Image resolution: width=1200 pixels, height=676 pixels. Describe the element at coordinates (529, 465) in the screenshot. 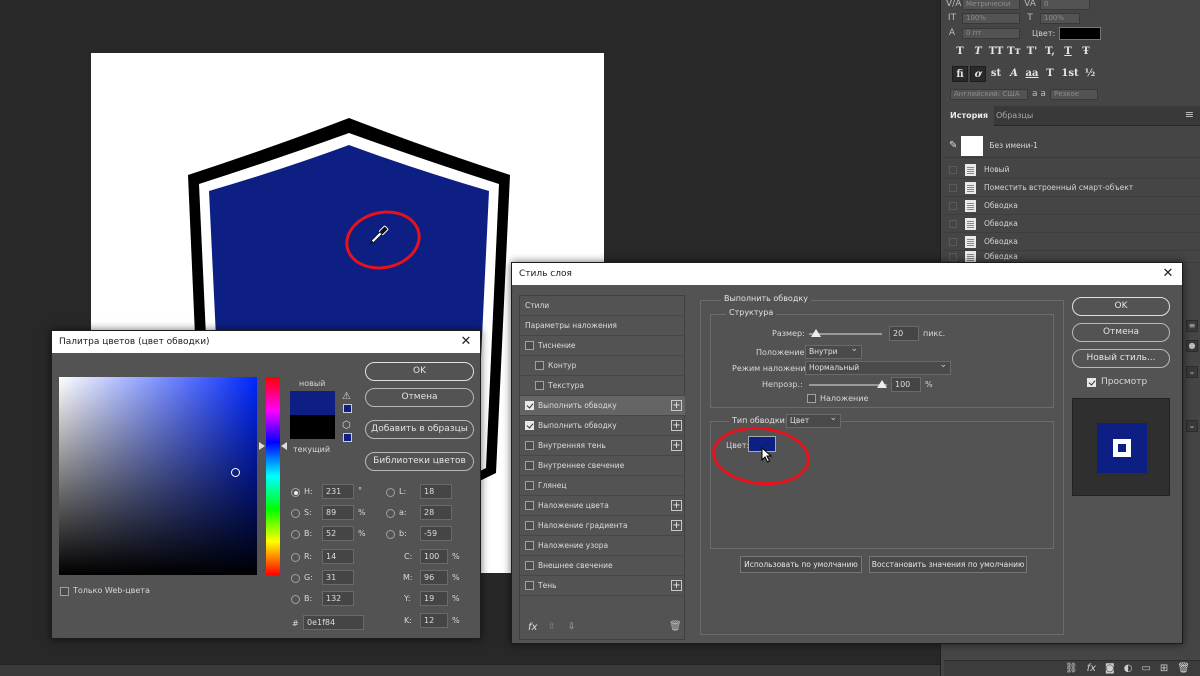

I see `inner-glow-checkbox` at that location.